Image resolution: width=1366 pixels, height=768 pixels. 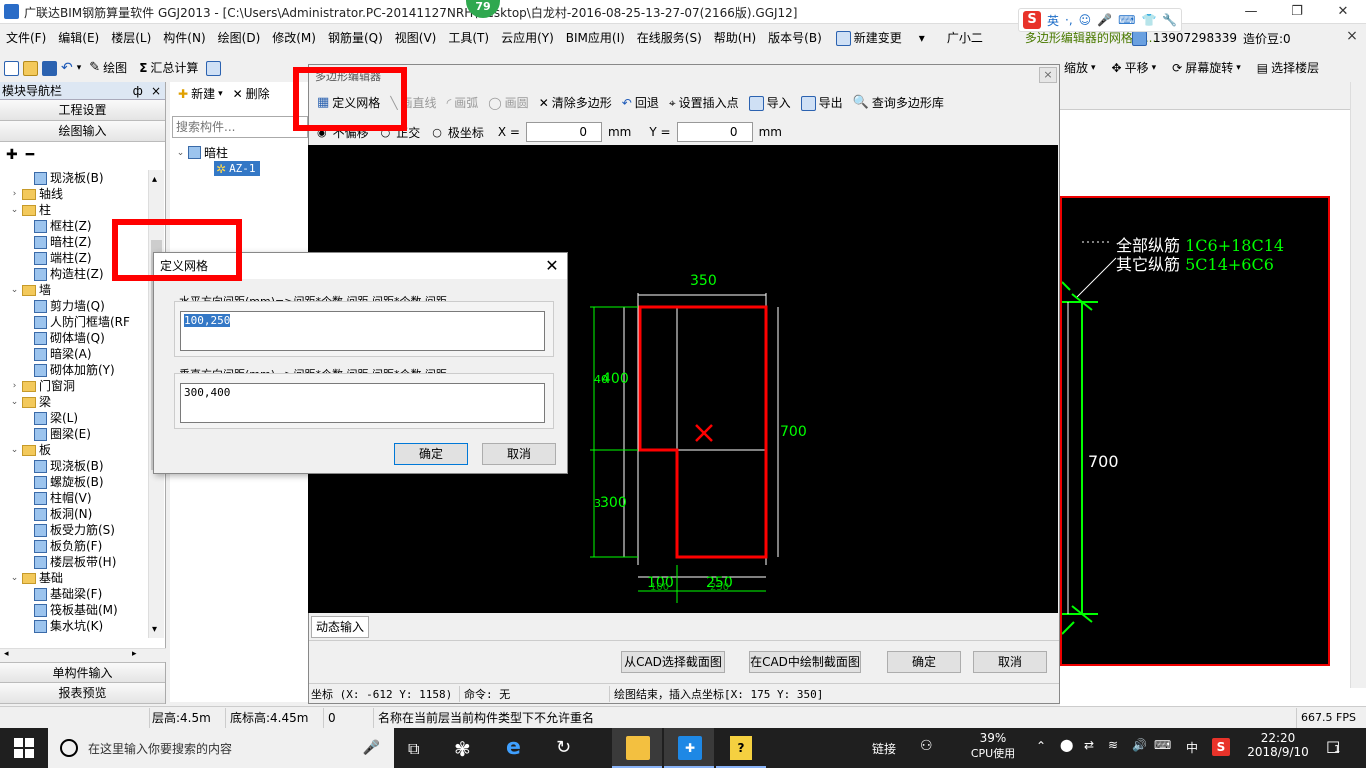 What do you see at coordinates (200, 94) in the screenshot?
I see `new-component-button: ✚ 新建 ▾` at bounding box center [200, 94].